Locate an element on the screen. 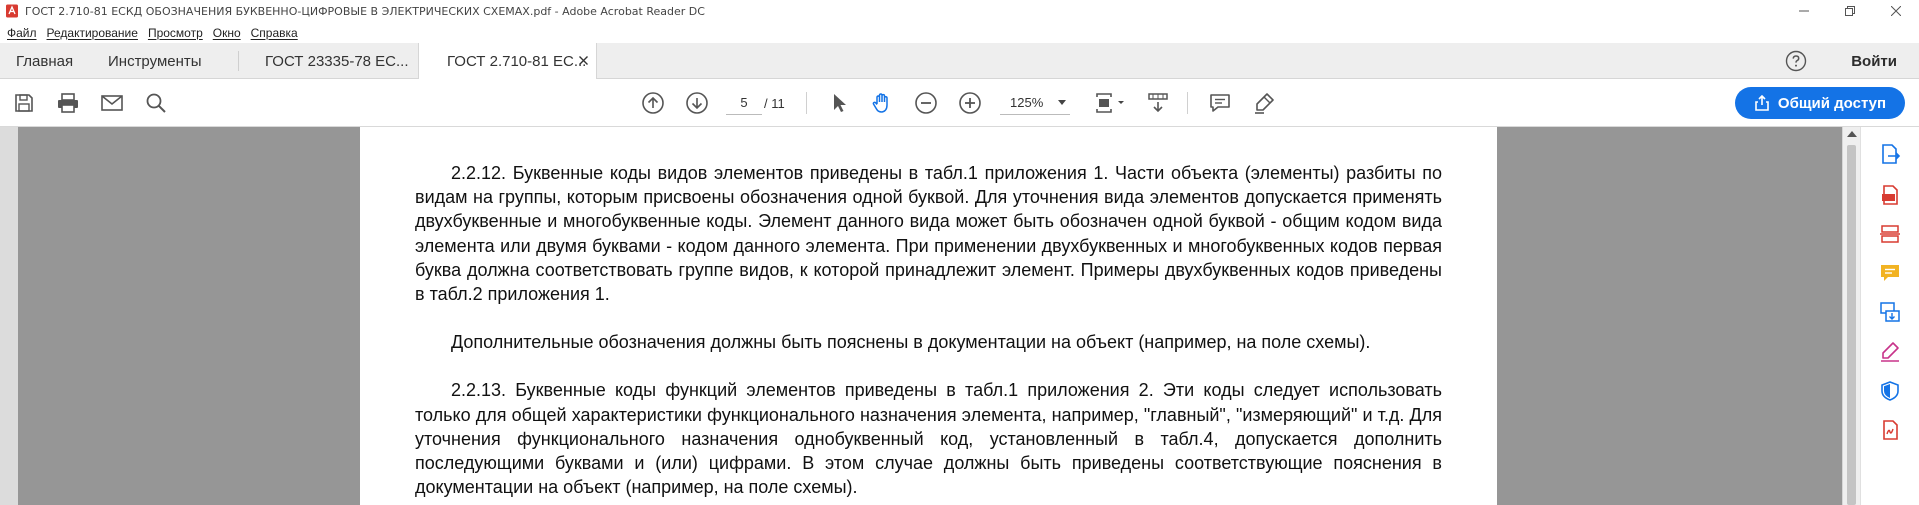 This screenshot has height=505, width=1919. page-total: / 11 is located at coordinates (774, 103).